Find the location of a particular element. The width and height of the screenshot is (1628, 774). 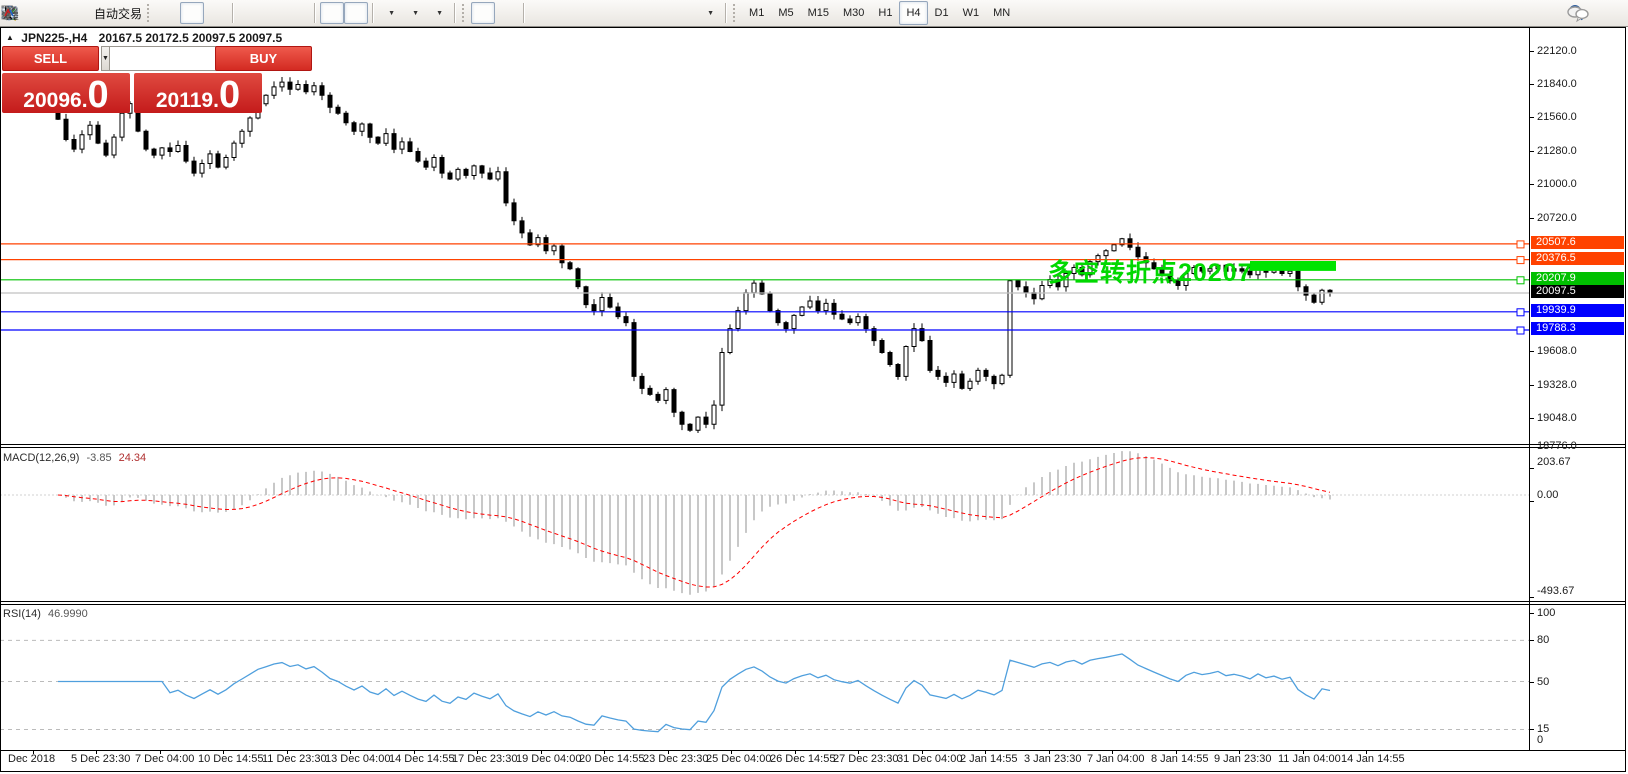

macd-label: MACD(12,26,9) -3.85 24.34 is located at coordinates (75, 458).